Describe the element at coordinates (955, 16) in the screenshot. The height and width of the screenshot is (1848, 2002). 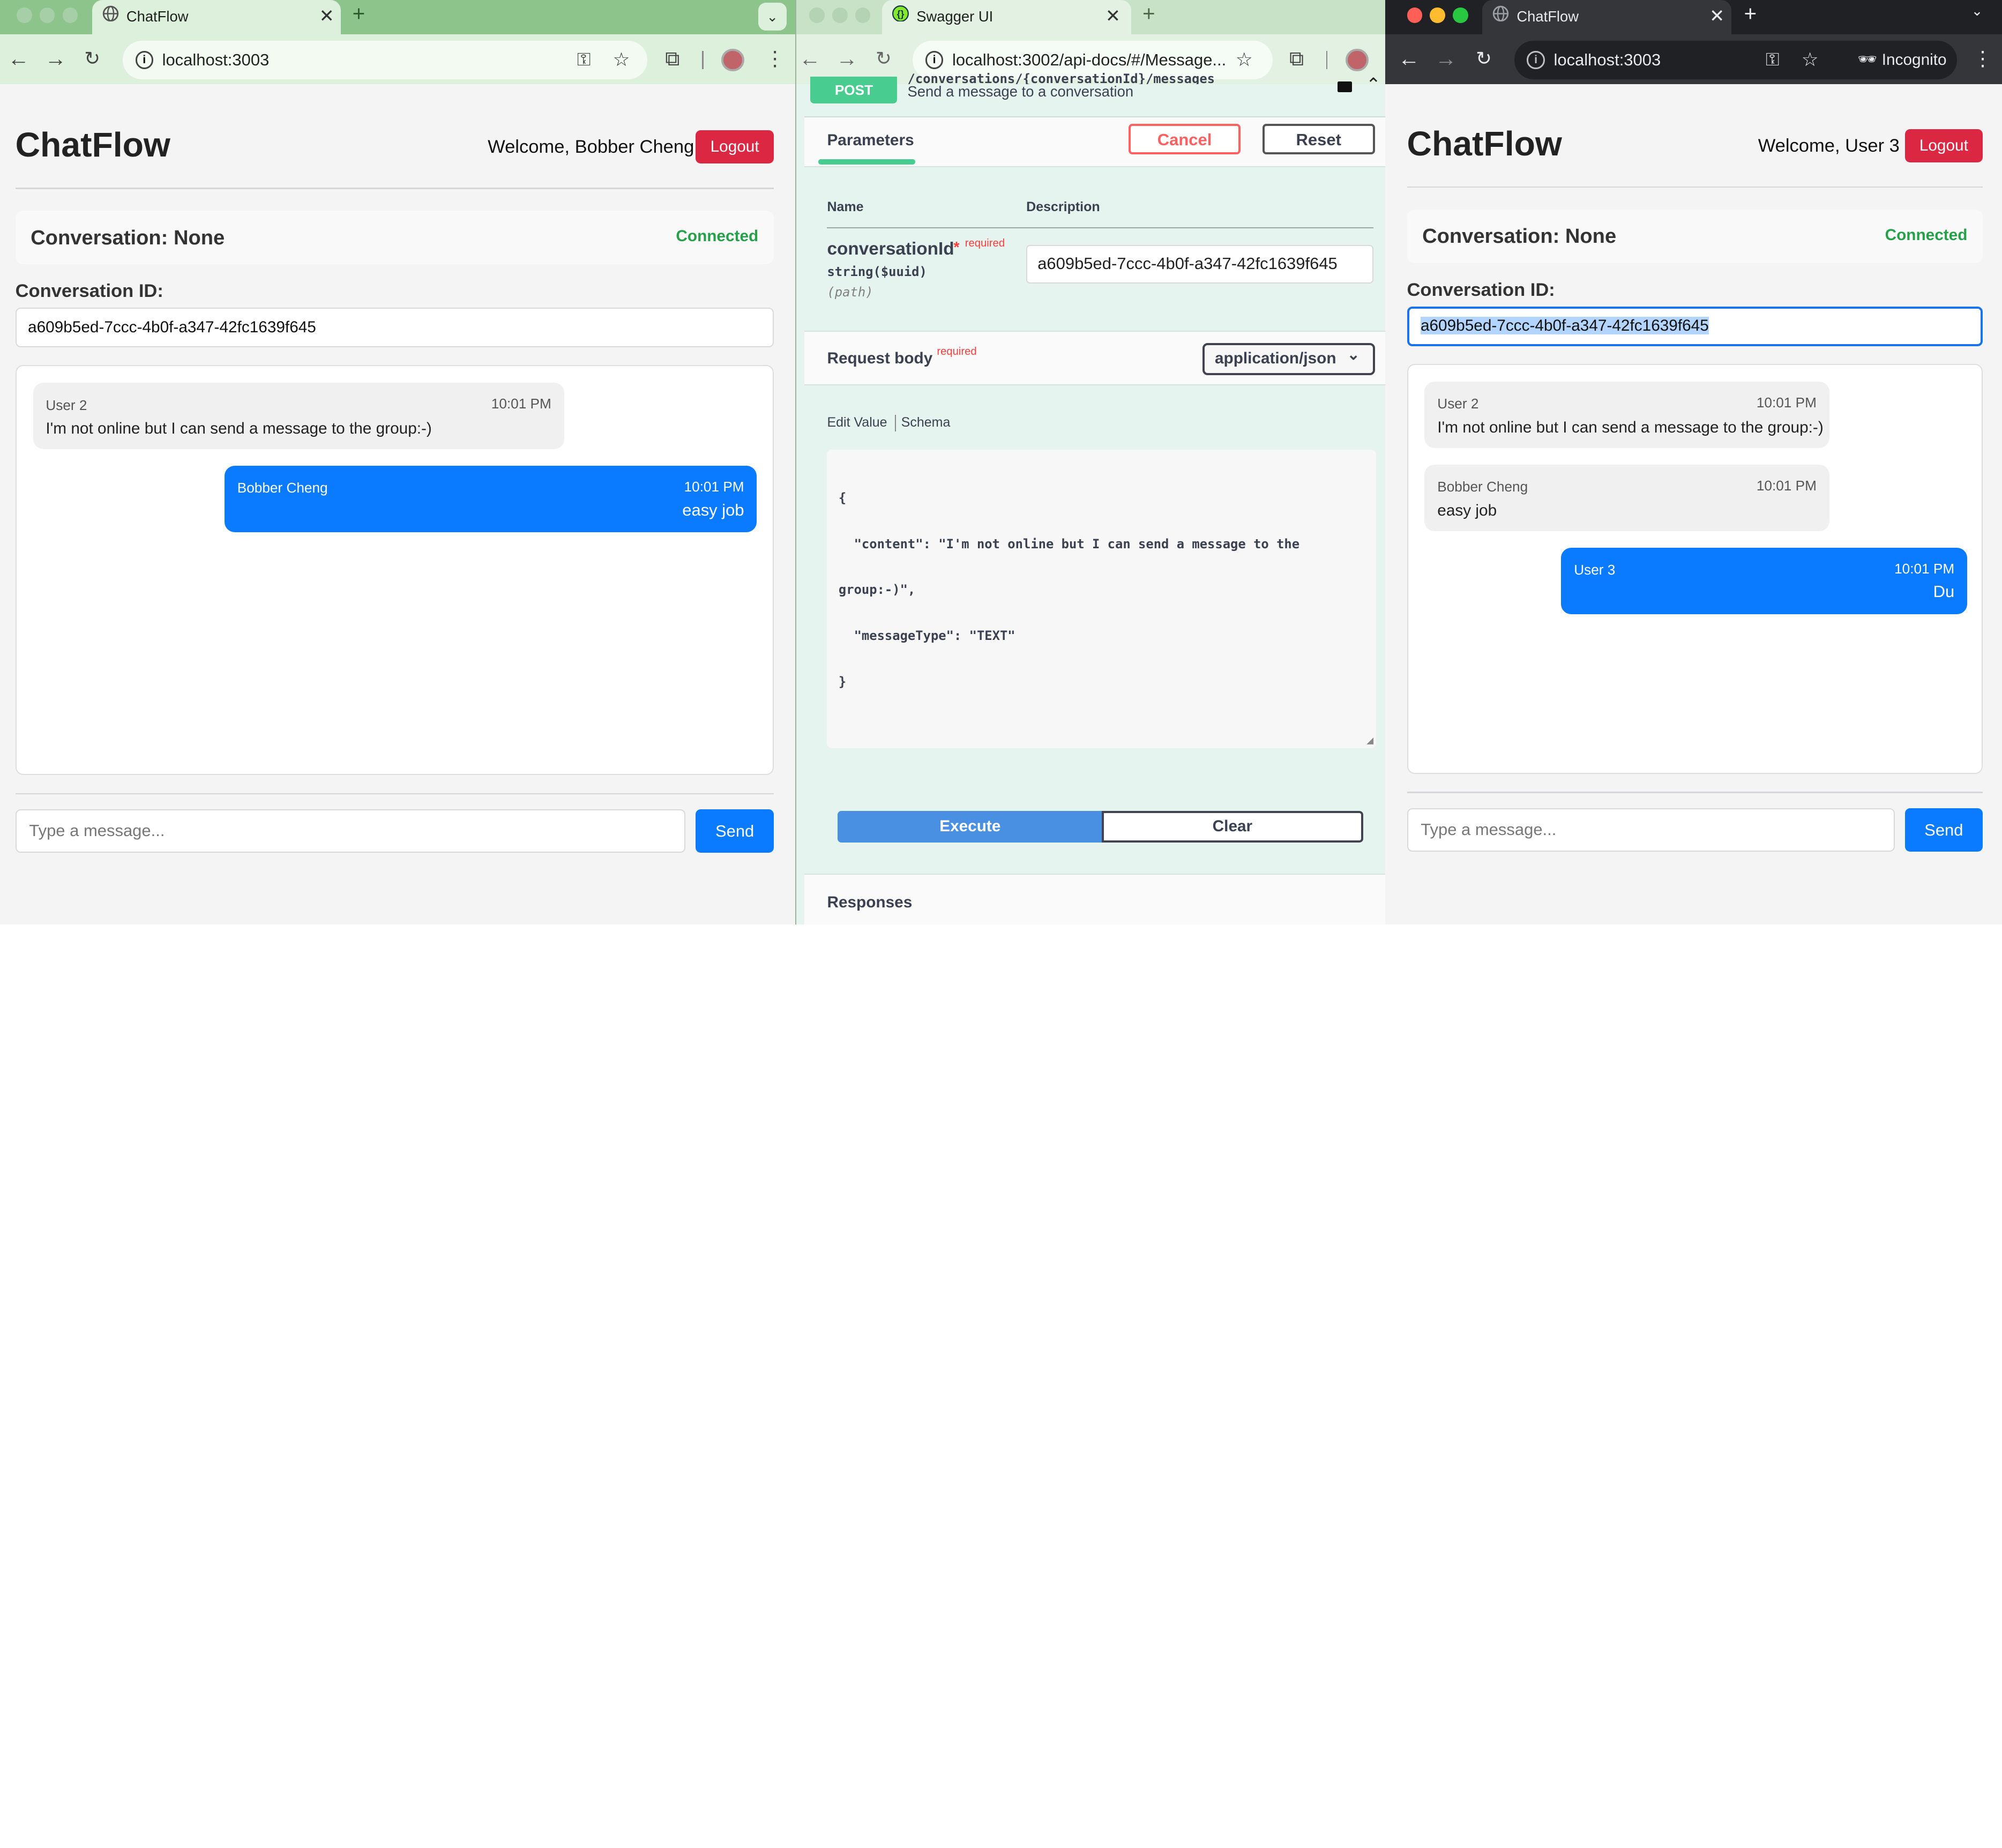
I see `tab-title: Swagger UI` at that location.